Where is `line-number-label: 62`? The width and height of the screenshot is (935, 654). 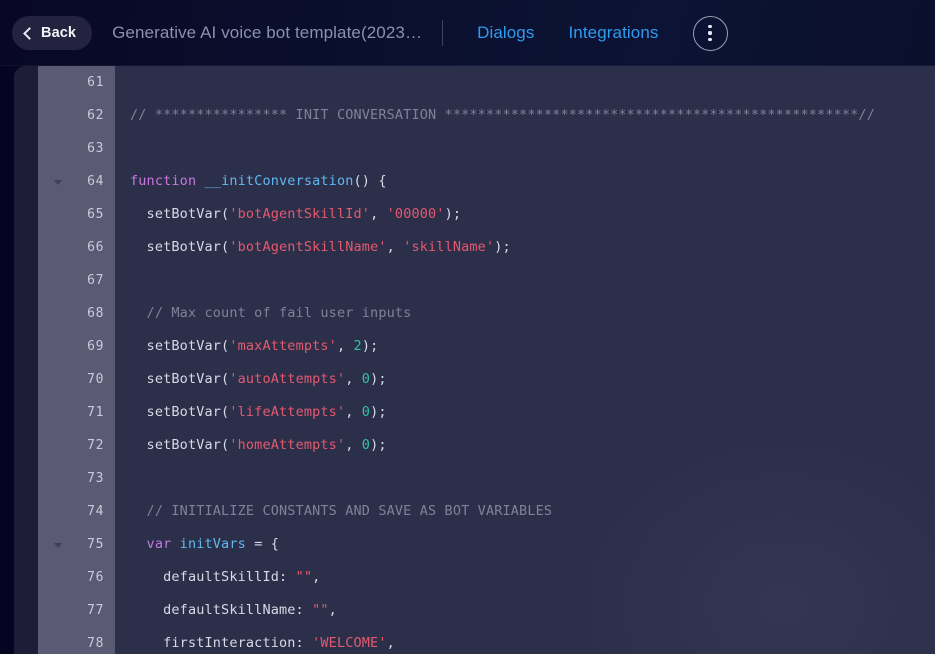 line-number-label: 62 is located at coordinates (95, 115).